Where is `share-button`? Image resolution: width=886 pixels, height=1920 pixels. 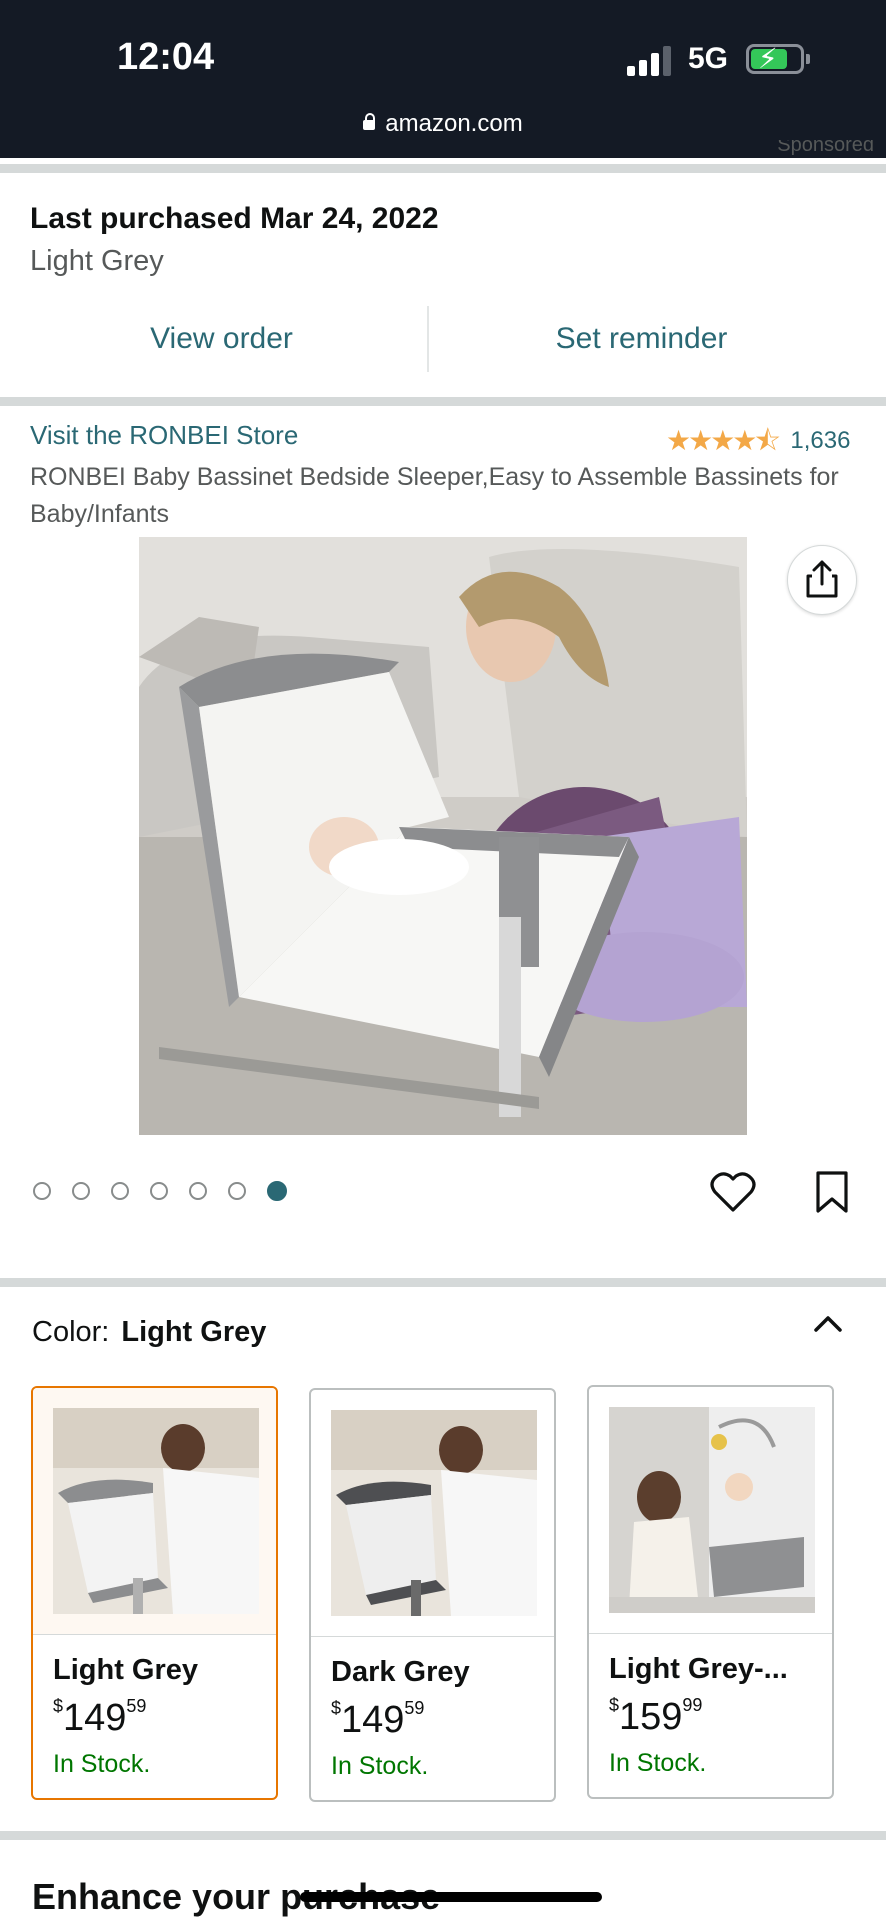
share-button is located at coordinates (822, 580).